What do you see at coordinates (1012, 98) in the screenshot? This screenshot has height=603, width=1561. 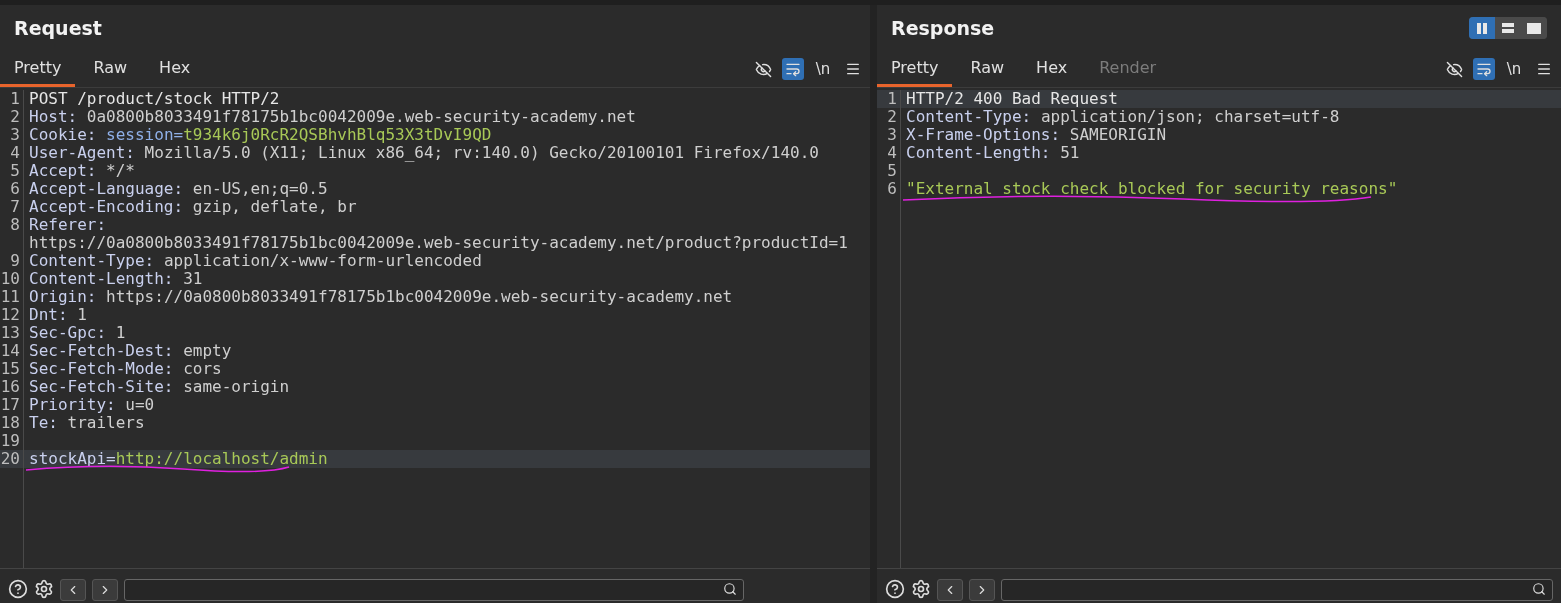 I see `code-text: HTTP/2 400 Bad Request` at bounding box center [1012, 98].